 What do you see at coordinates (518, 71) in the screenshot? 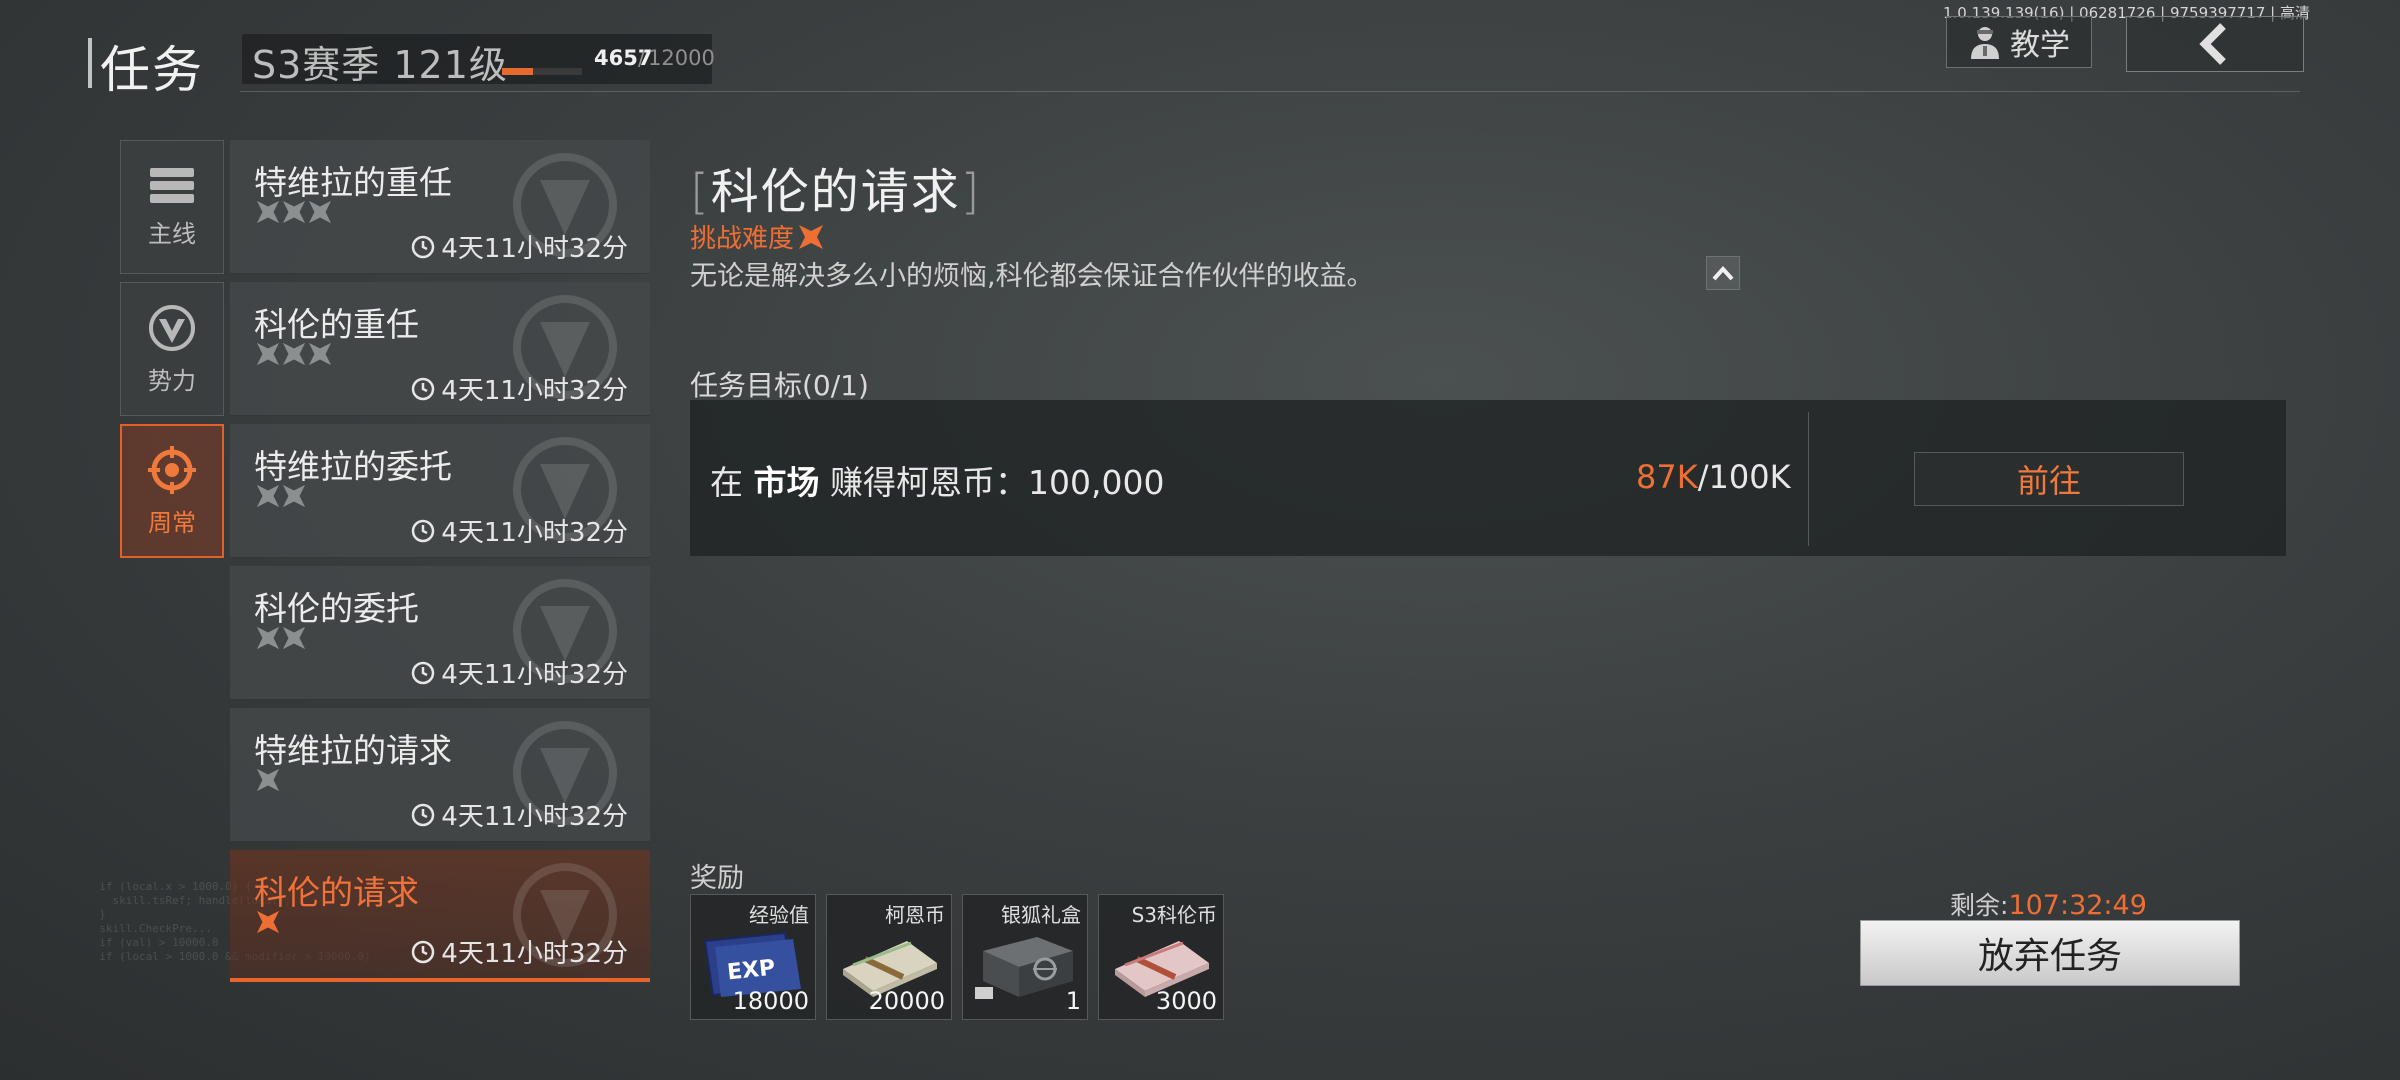
I see `season-xp-fill` at bounding box center [518, 71].